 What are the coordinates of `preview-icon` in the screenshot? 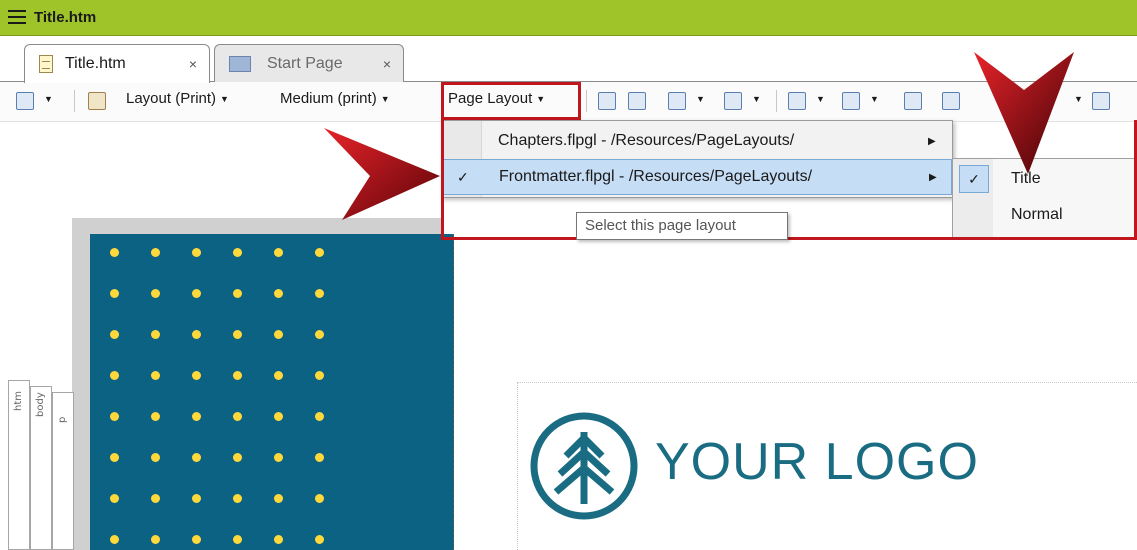 It's located at (25, 101).